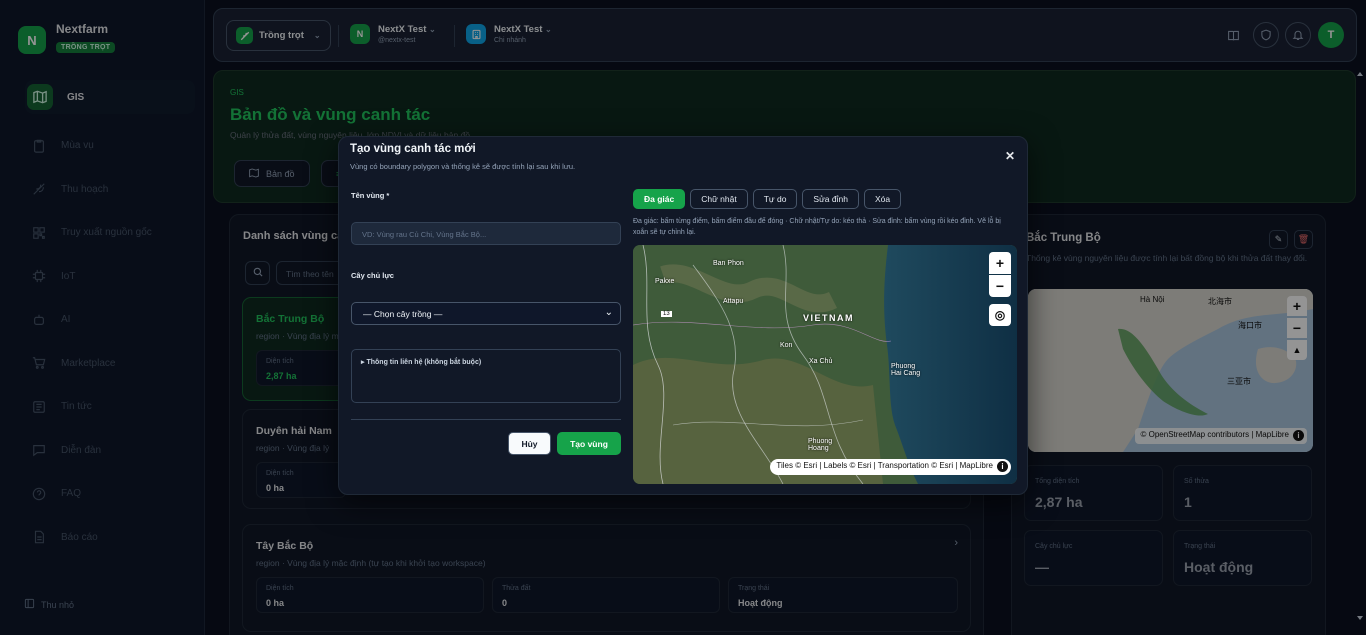  What do you see at coordinates (733, 301) in the screenshot?
I see `map-label: Attapu` at bounding box center [733, 301].